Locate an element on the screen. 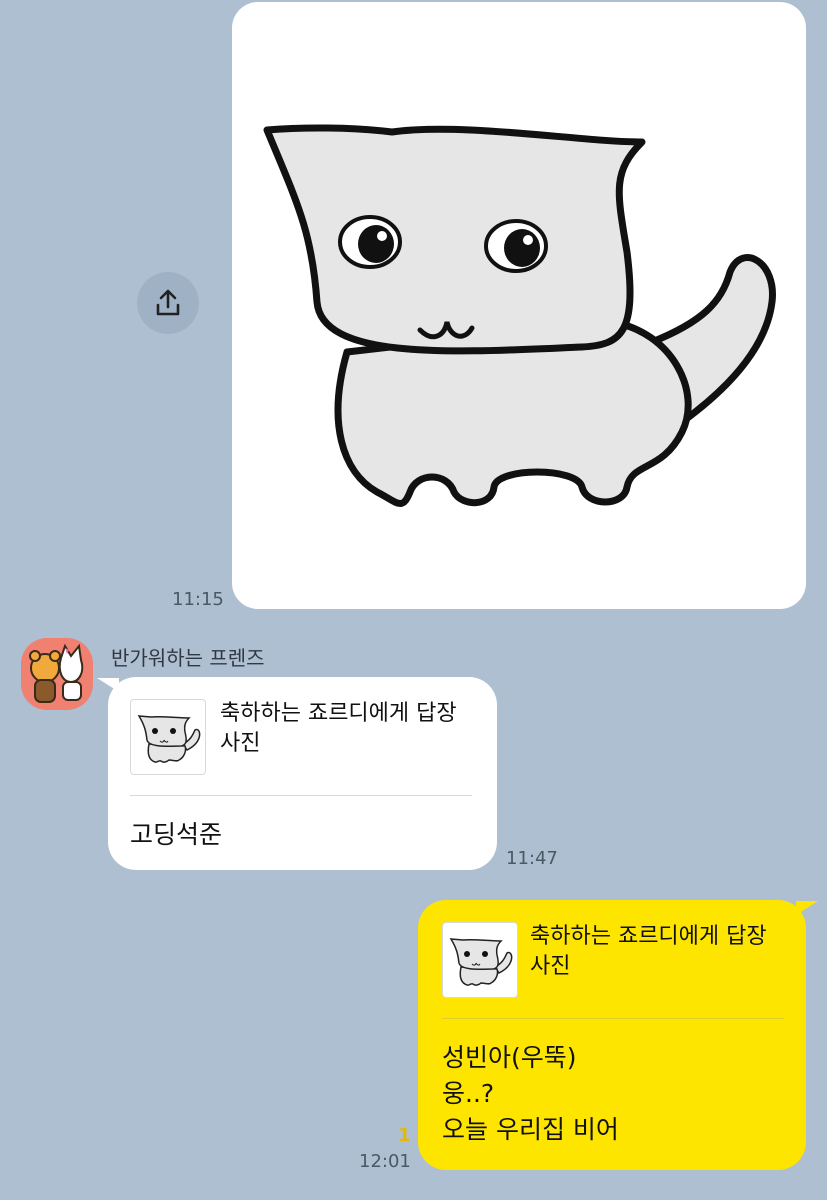 Image resolution: width=827 pixels, height=1200 pixels. incoming-message-bubble: 축하하는 죠르디에게 답장 사진 고딩석준 is located at coordinates (302, 773).